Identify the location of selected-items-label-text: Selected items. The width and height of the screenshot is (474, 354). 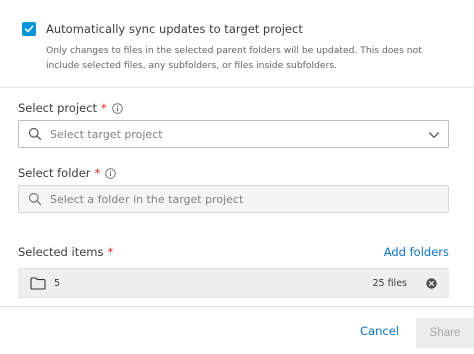
(61, 252).